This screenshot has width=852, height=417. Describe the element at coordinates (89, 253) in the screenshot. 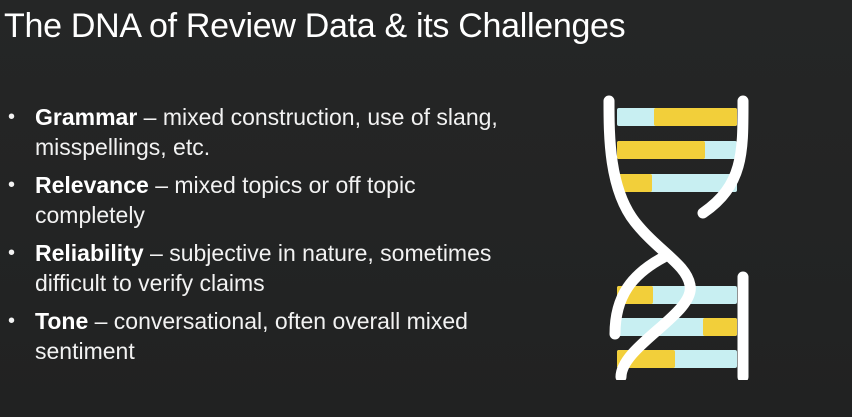

I see `bullet-term: Reliability` at that location.